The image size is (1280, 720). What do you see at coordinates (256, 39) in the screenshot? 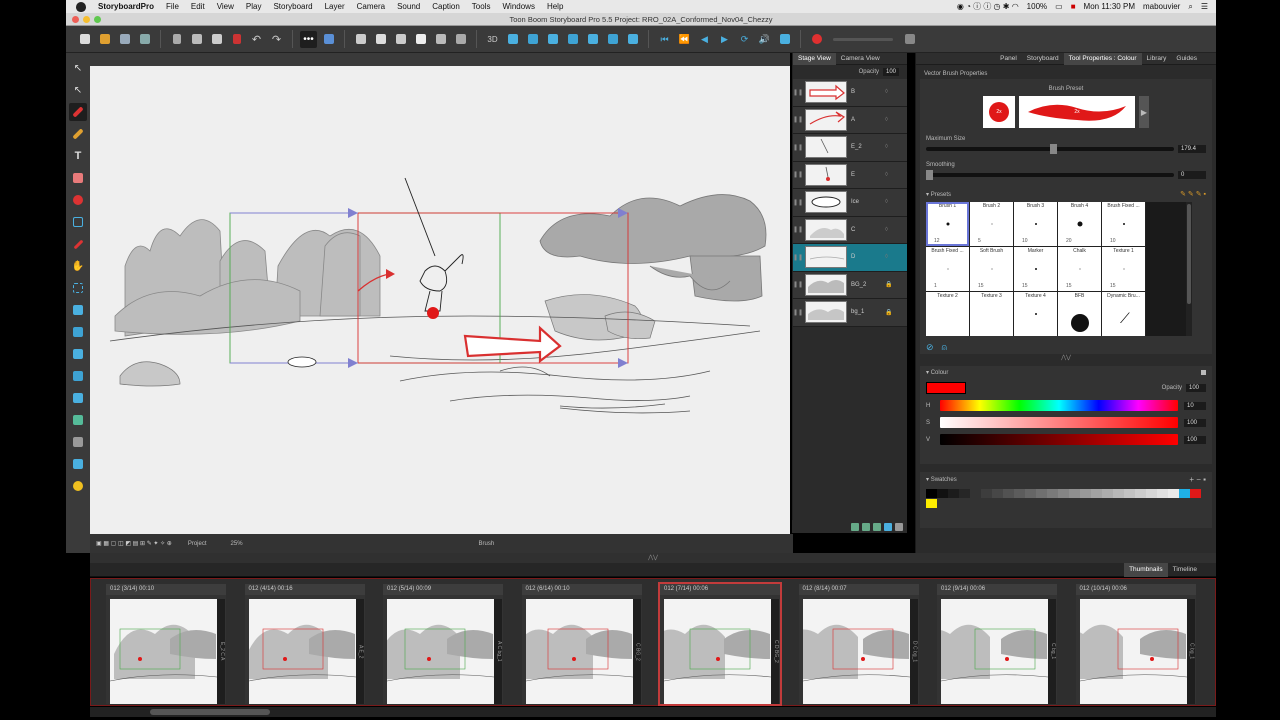
I see `undo-icon: ↶` at bounding box center [256, 39].